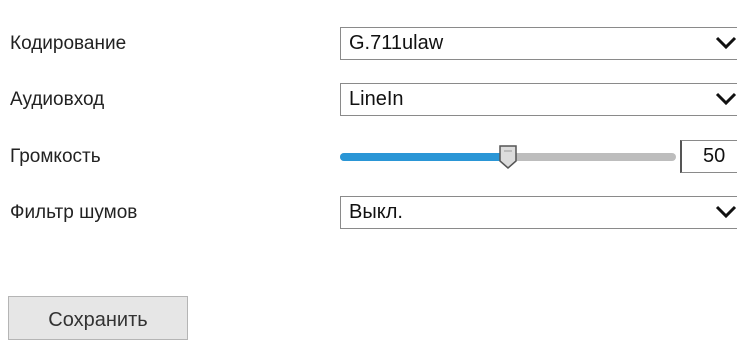 Image resolution: width=737 pixels, height=342 pixels. I want to click on noise-filter-select-value: Выкл., so click(376, 212).